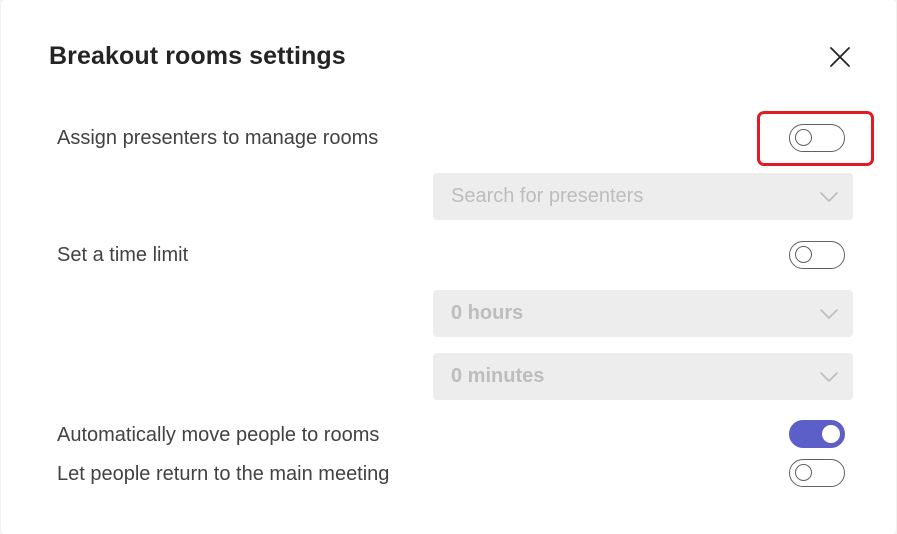 This screenshot has height=534, width=897. Describe the element at coordinates (218, 138) in the screenshot. I see `assign-presenters-label: Assign presenters to manage rooms` at that location.